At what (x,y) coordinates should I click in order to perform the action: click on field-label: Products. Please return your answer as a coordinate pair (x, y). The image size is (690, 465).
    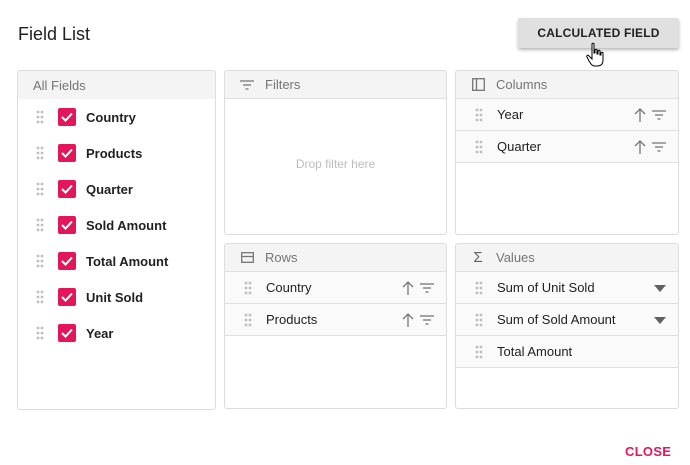
    Looking at the image, I should click on (114, 153).